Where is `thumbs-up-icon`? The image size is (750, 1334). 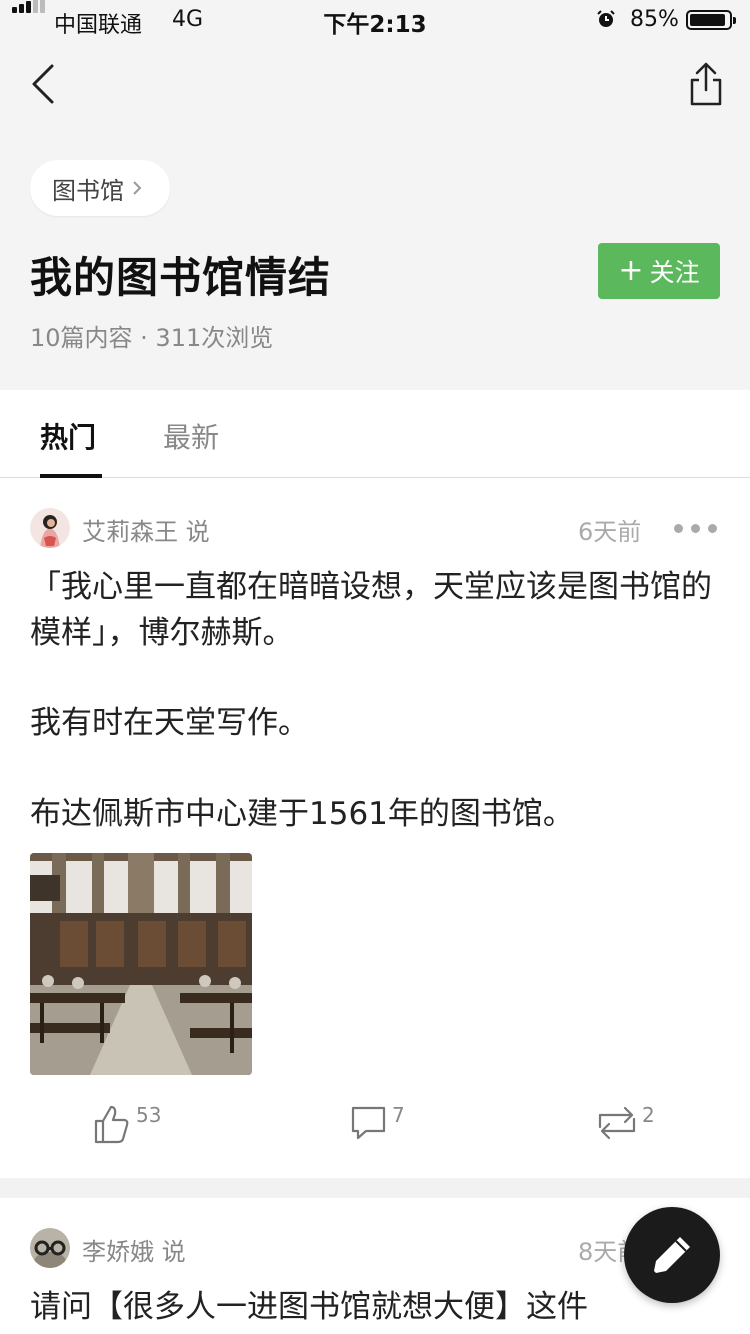 thumbs-up-icon is located at coordinates (111, 1124).